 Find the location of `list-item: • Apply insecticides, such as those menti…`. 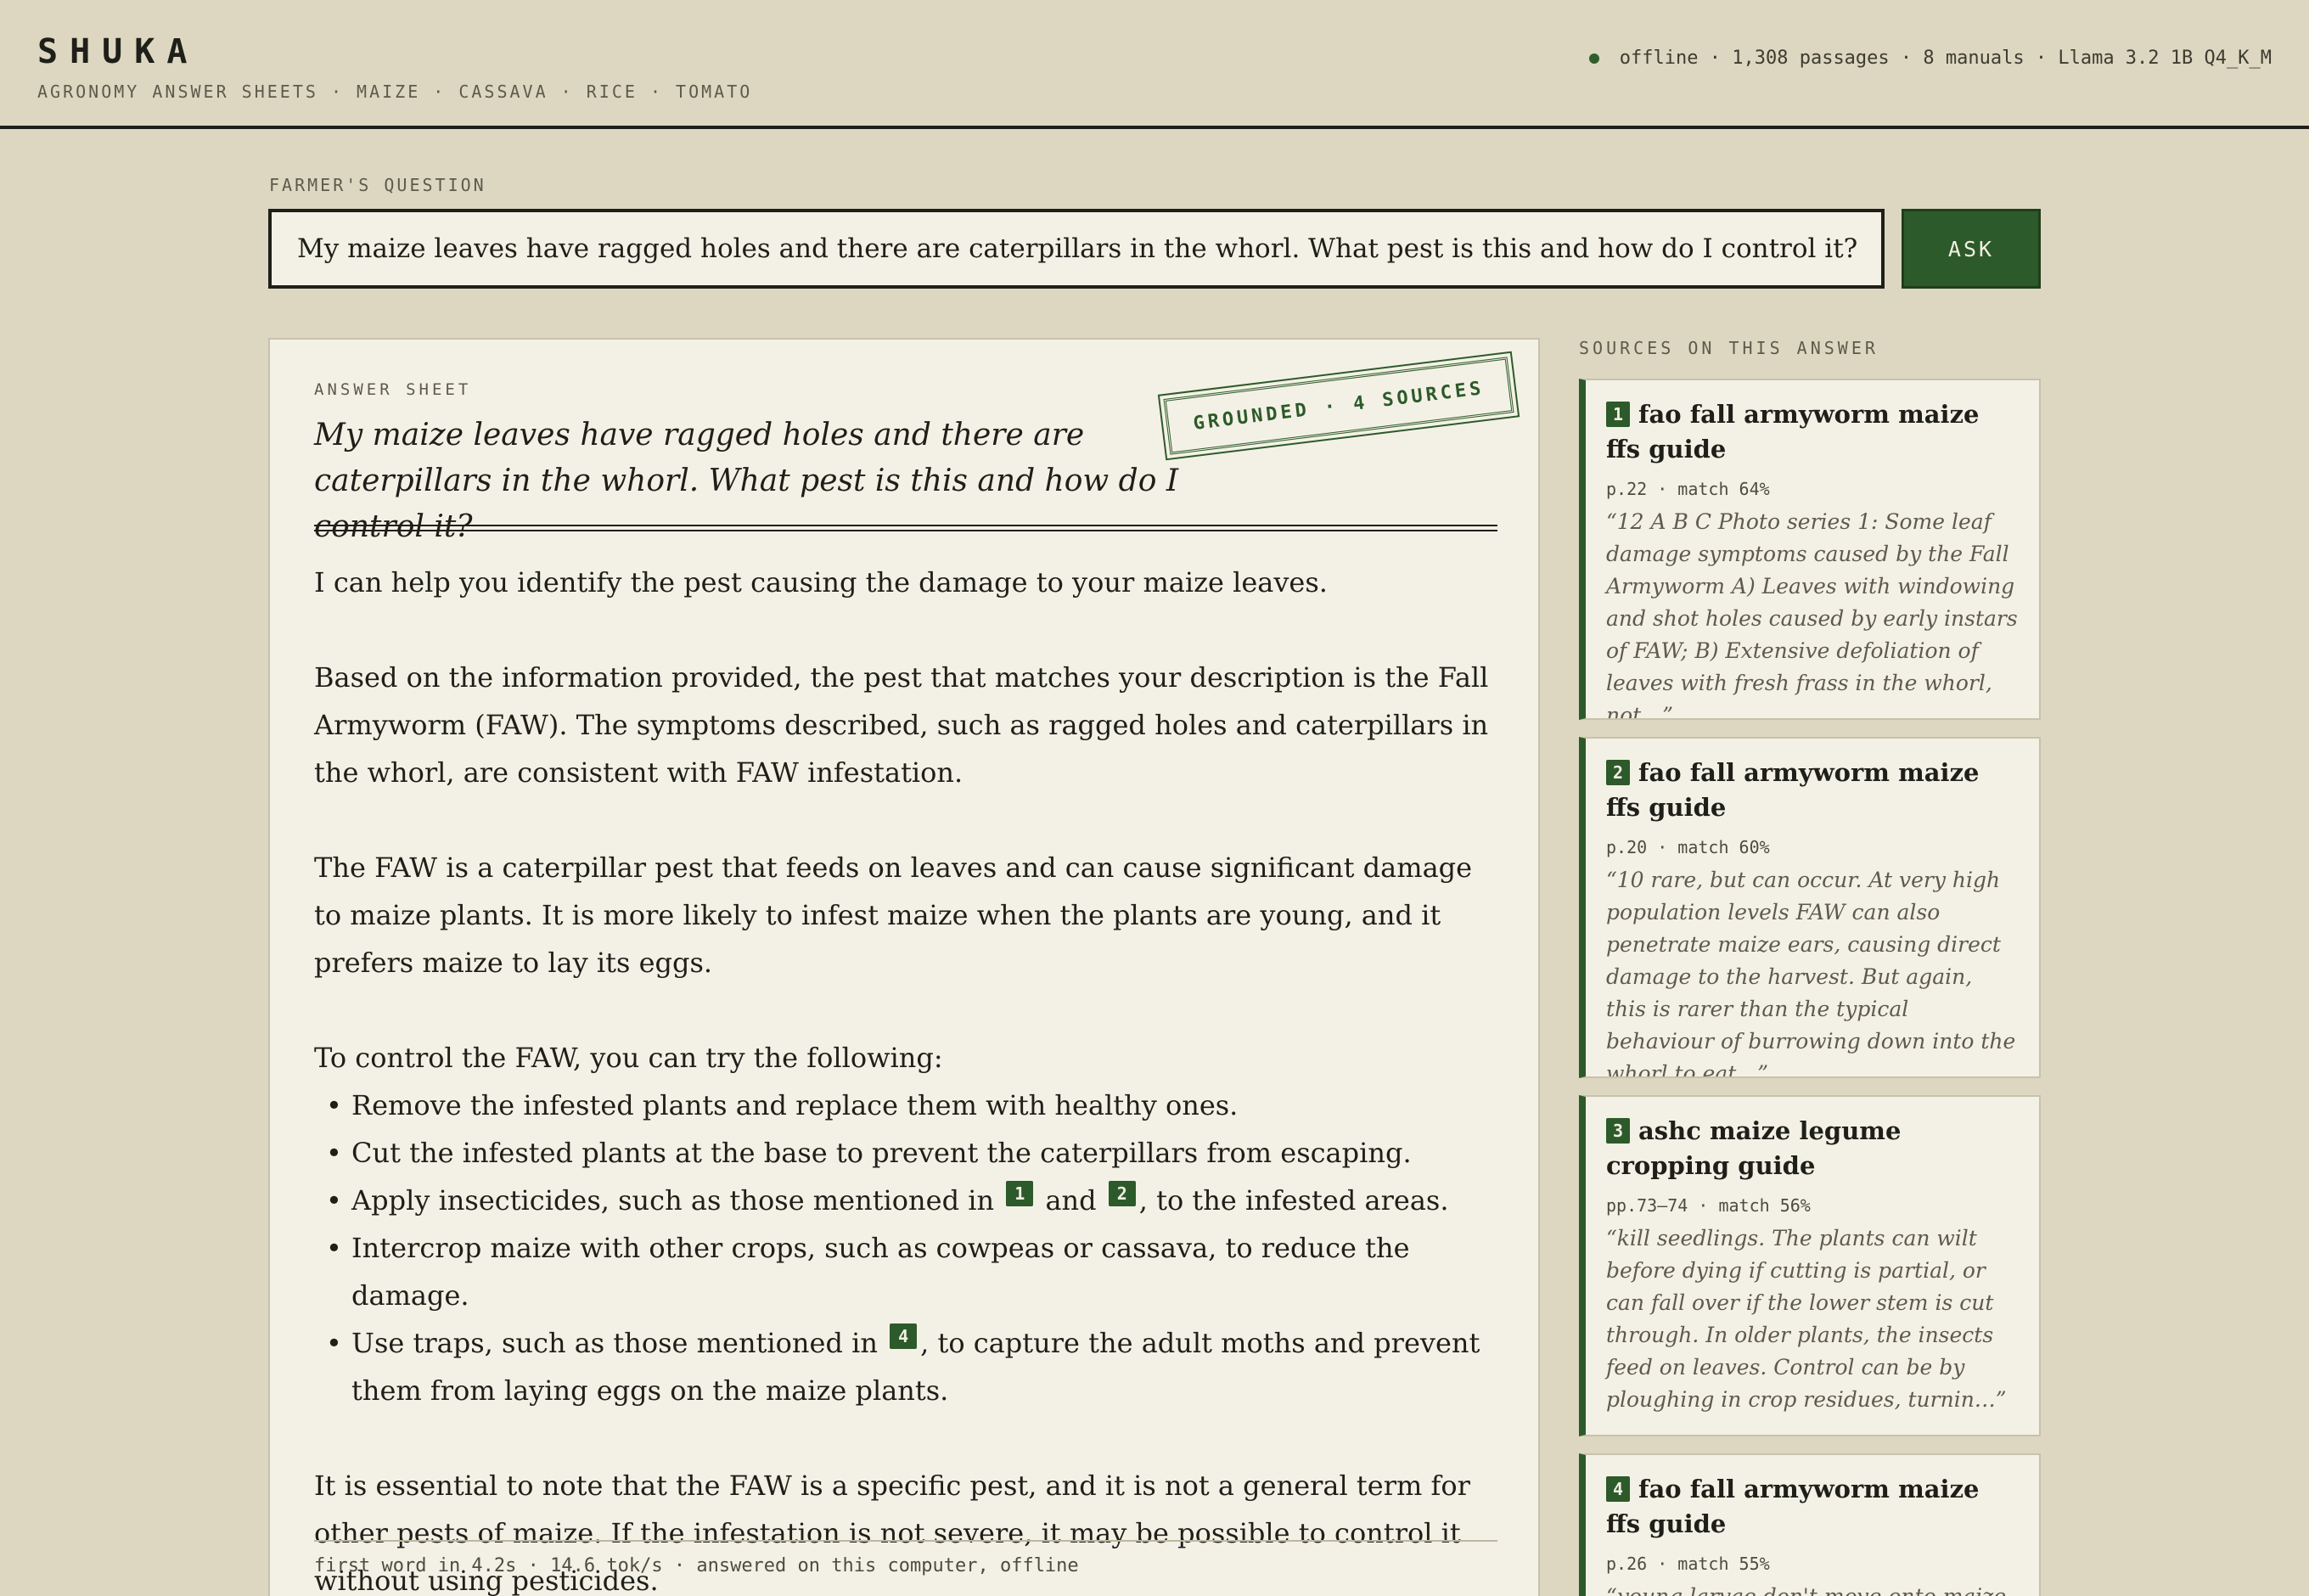

list-item: • Apply insecticides, such as those menti… is located at coordinates (905, 1200).